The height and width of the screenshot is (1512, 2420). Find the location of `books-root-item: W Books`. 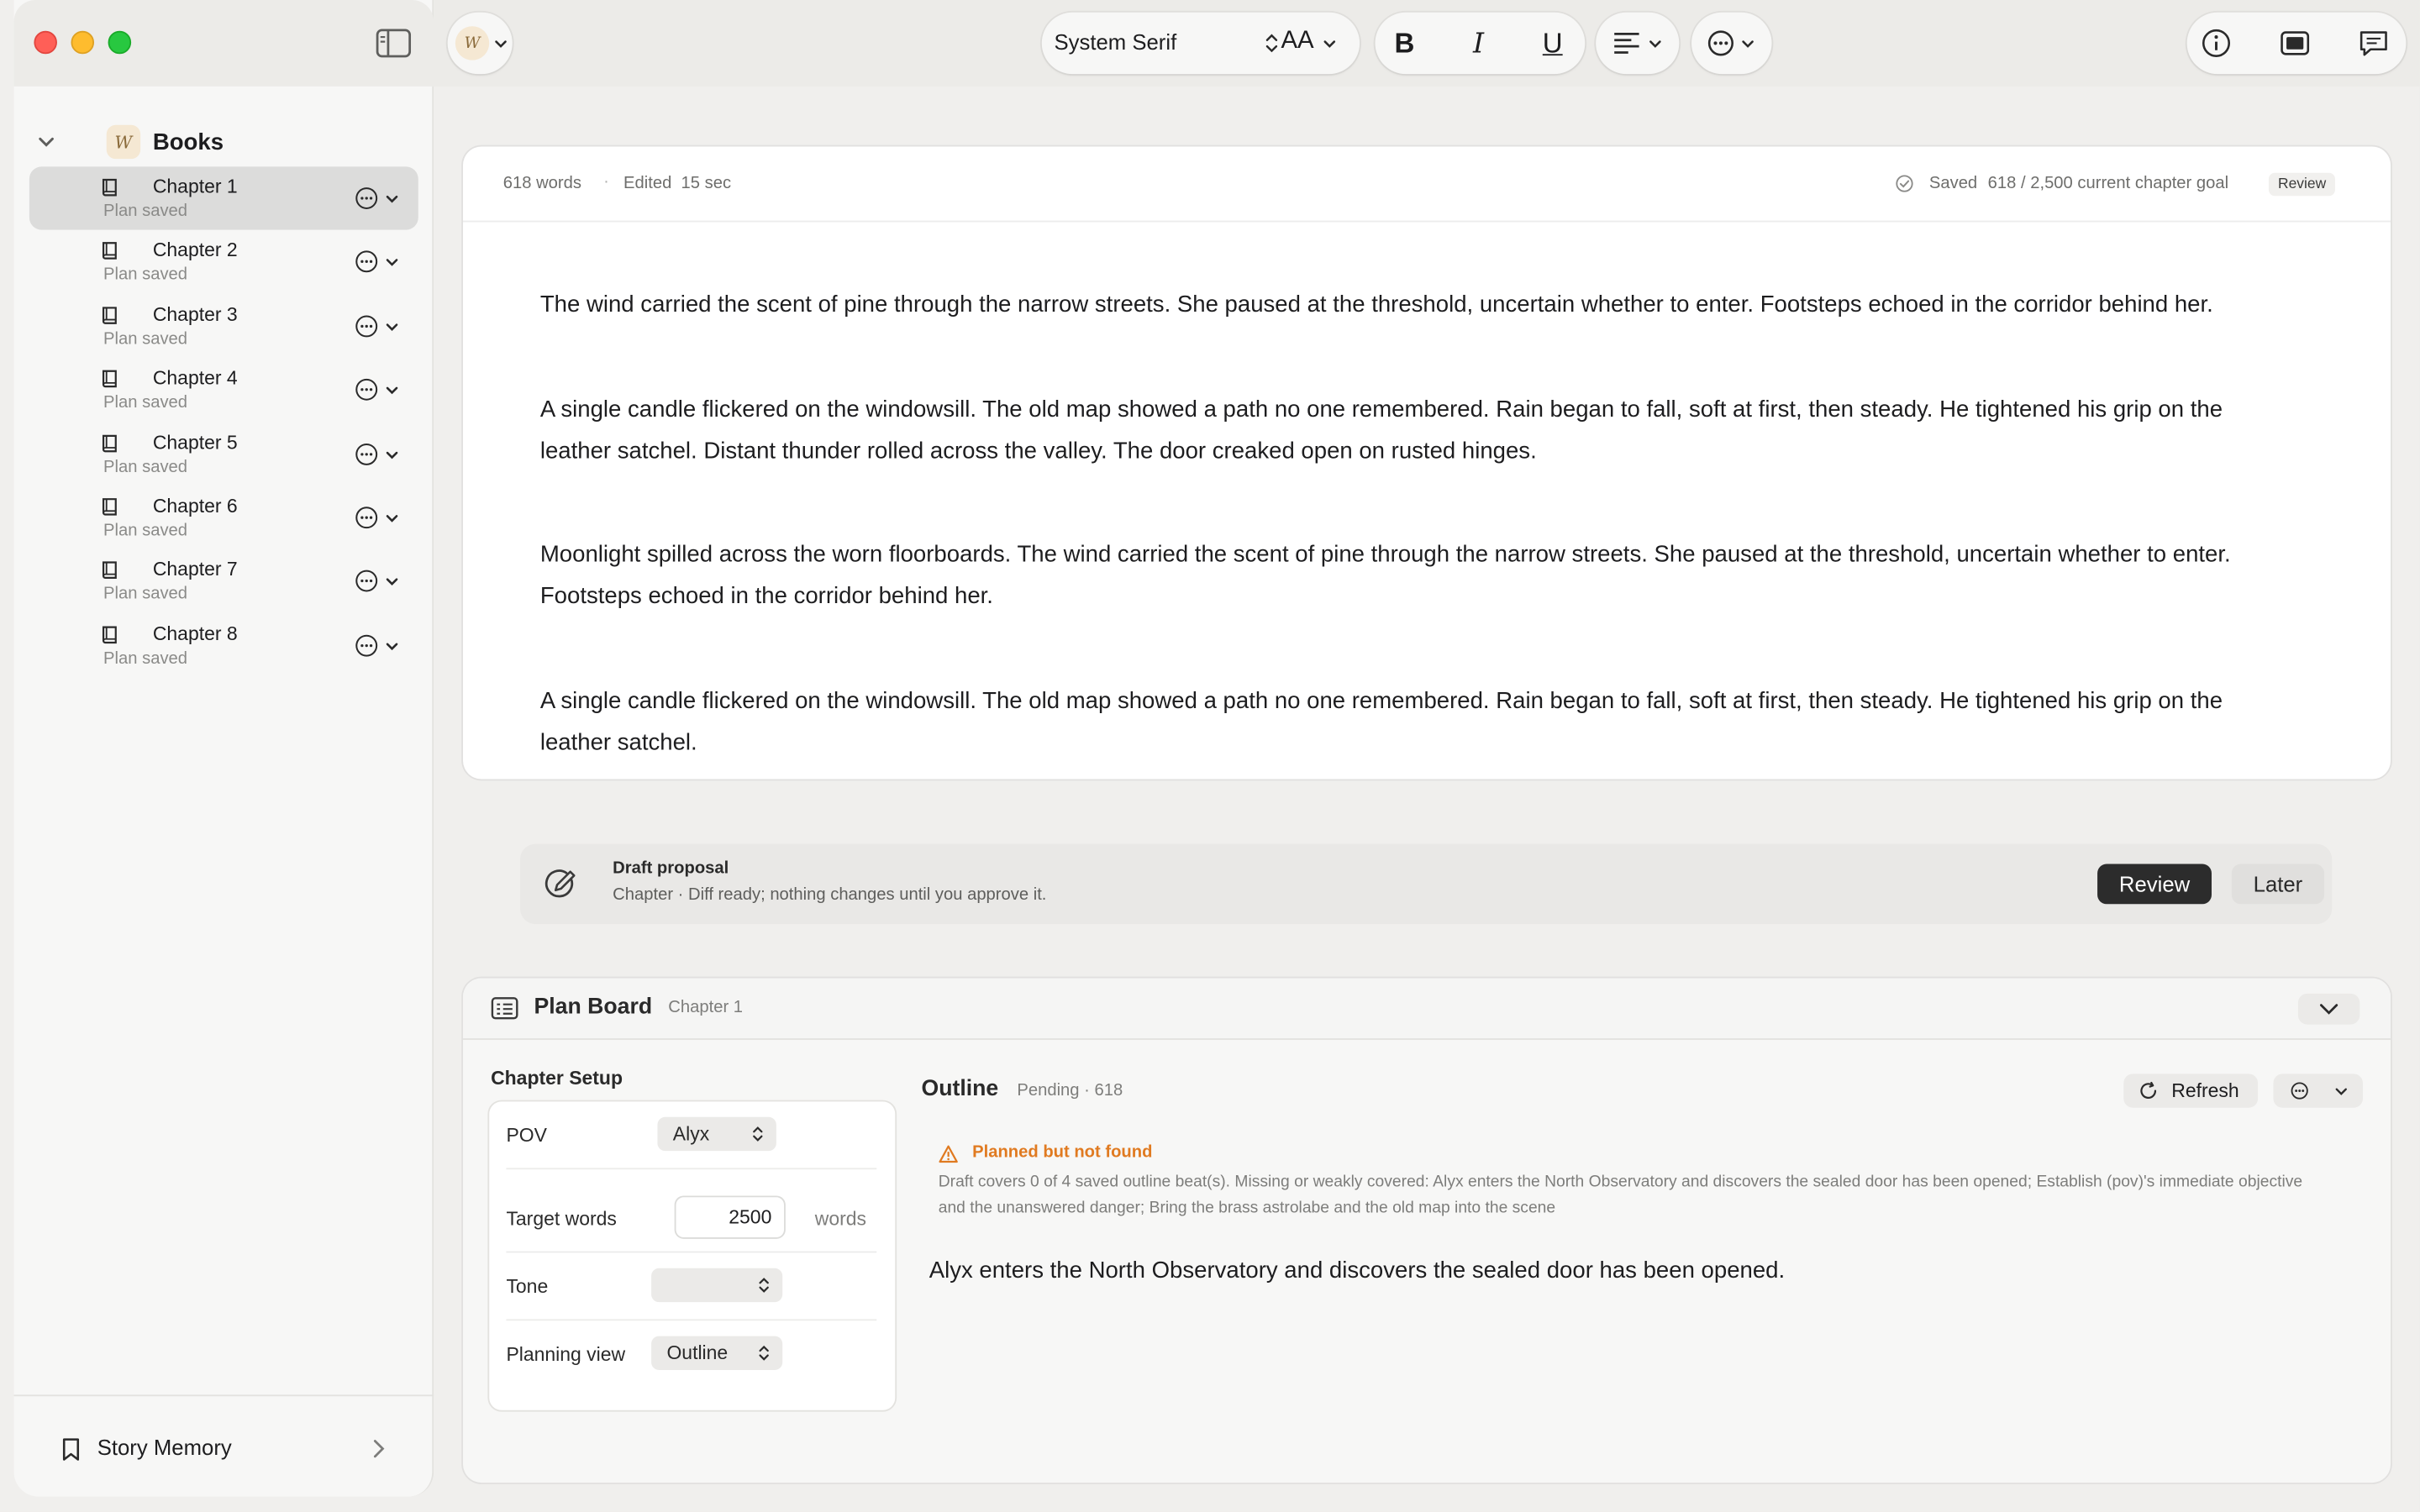

books-root-item: W Books is located at coordinates (222, 141).